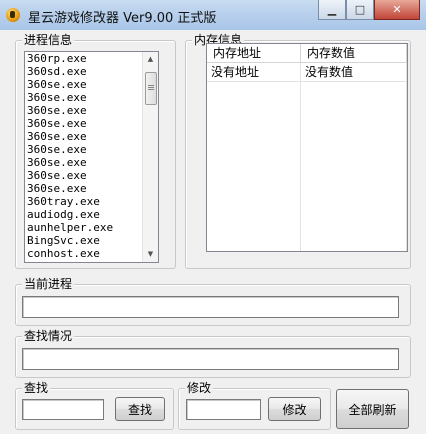 The image size is (426, 434). What do you see at coordinates (48, 284) in the screenshot?
I see `current-process-title: 当前进程` at bounding box center [48, 284].